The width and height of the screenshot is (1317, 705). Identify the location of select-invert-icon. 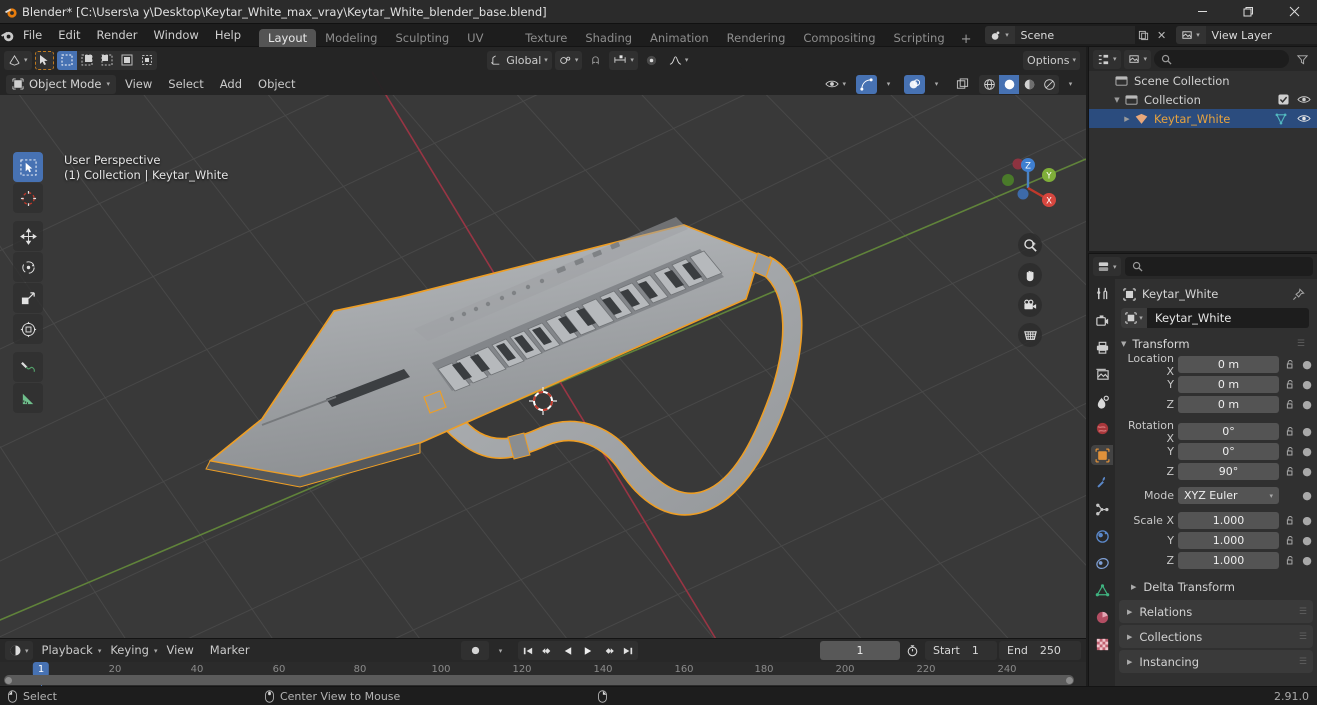
(127, 60).